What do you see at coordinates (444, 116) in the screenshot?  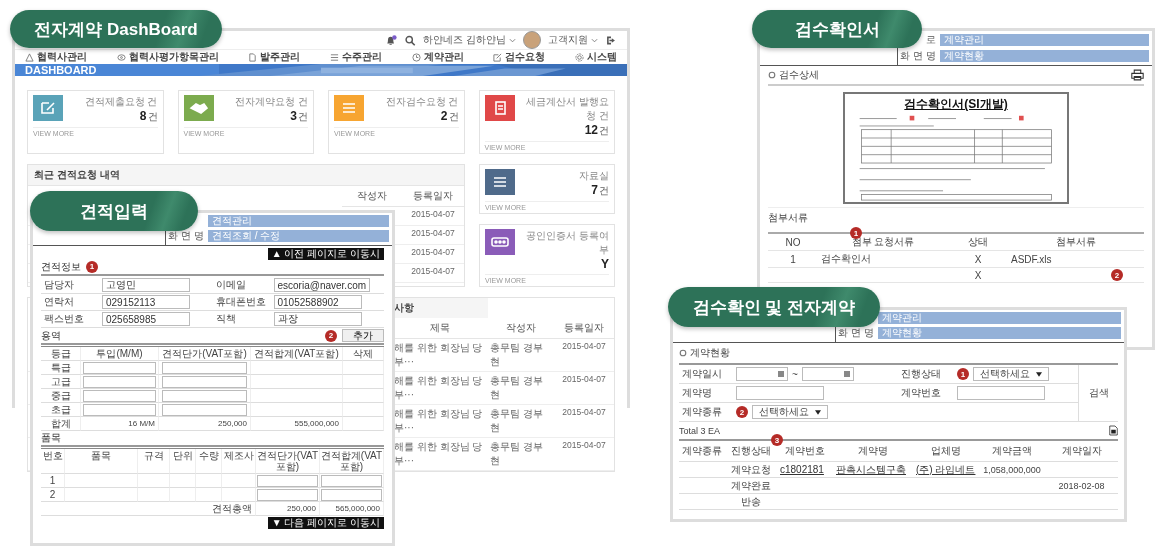 I see `card-count: 2` at bounding box center [444, 116].